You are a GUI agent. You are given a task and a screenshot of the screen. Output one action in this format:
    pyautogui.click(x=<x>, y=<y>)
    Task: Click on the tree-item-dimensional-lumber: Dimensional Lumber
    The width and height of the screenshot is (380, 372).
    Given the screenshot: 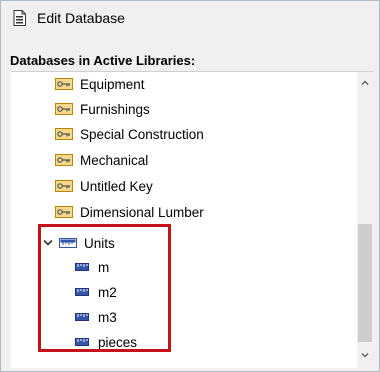 What is the action you would take?
    pyautogui.click(x=129, y=212)
    